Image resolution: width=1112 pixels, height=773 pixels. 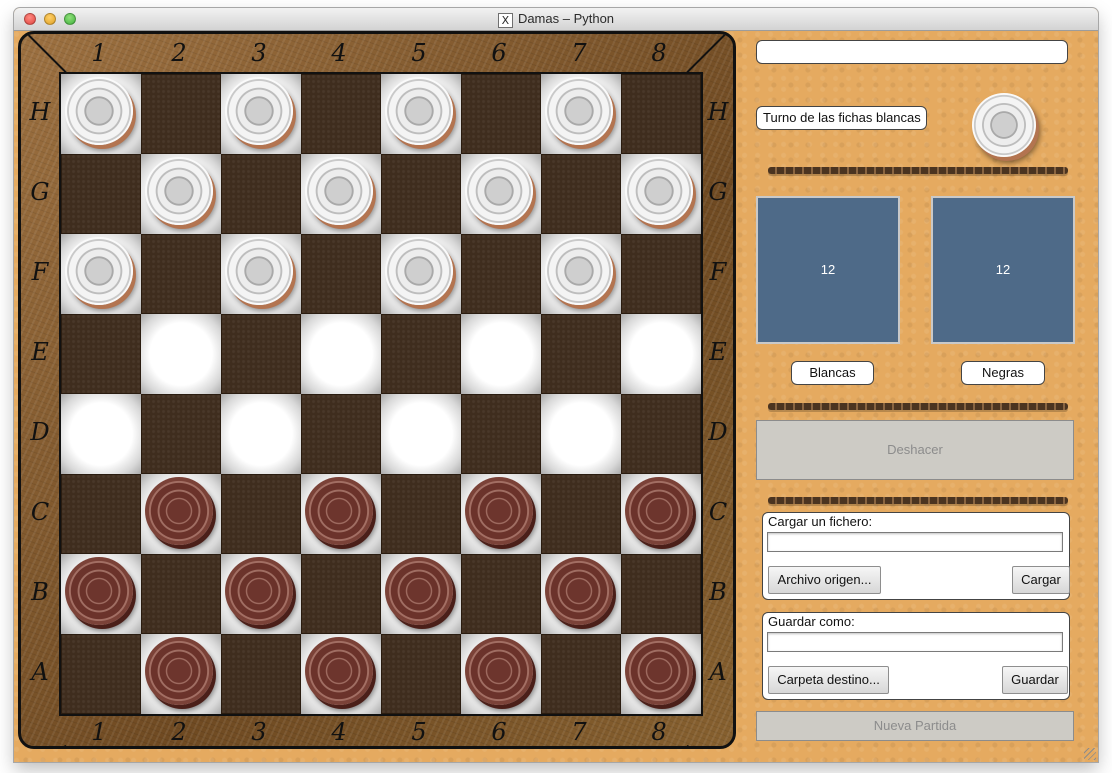 I want to click on board-square-C2, so click(x=181, y=514).